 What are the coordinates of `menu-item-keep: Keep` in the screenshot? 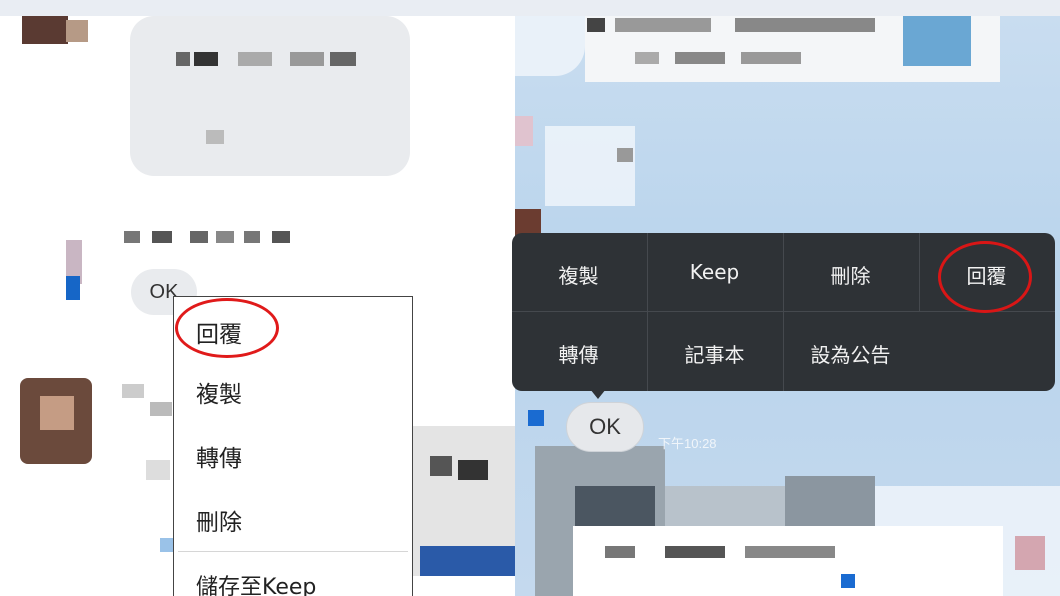 It's located at (714, 272).